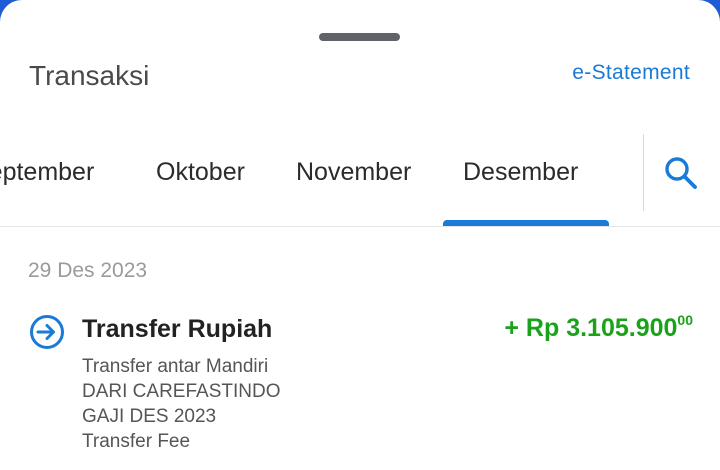 Image resolution: width=720 pixels, height=470 pixels. What do you see at coordinates (520, 172) in the screenshot?
I see `tab-desember: Desember` at bounding box center [520, 172].